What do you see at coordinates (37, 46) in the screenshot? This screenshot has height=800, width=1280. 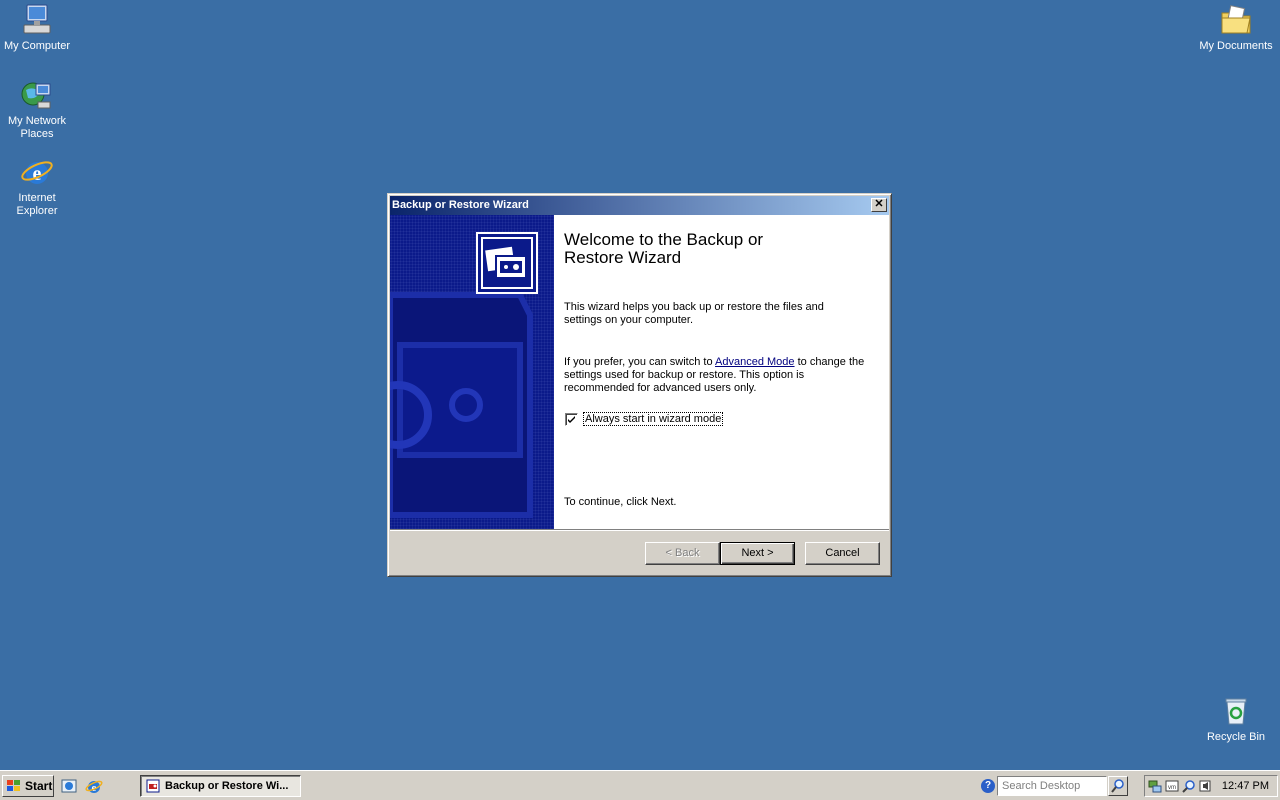 I see `desktop-icon-label: My Computer` at bounding box center [37, 46].